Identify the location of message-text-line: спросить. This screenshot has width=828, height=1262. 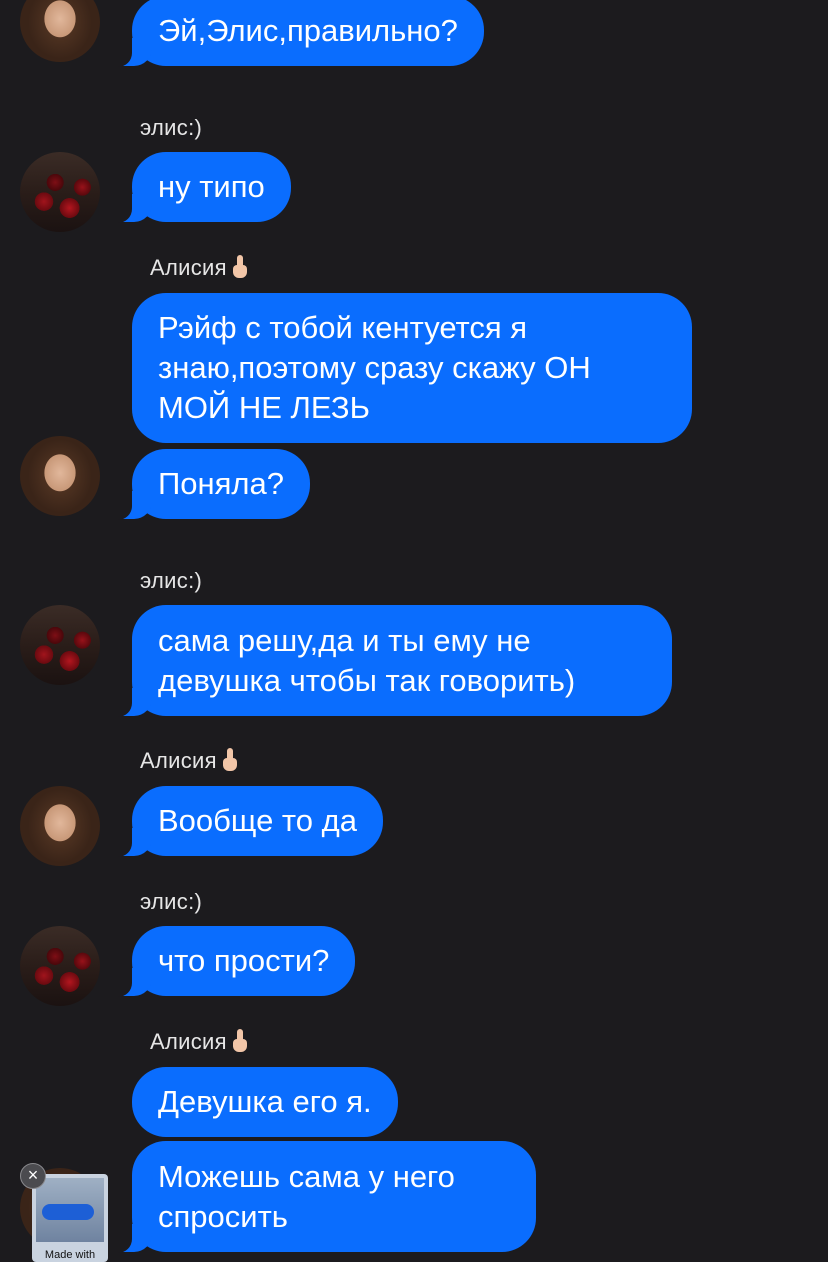
(223, 1216).